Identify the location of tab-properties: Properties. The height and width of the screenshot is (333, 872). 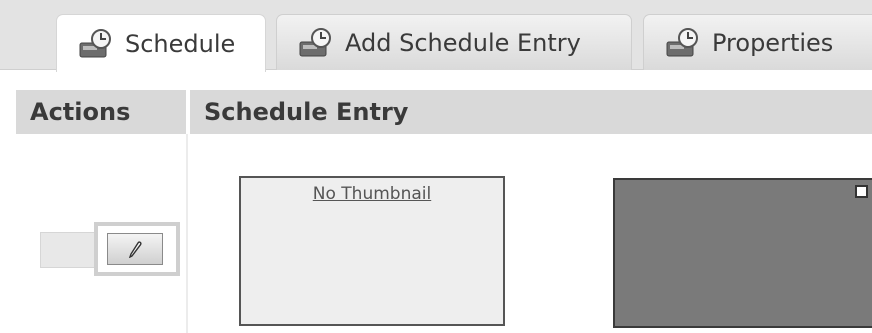
(757, 42).